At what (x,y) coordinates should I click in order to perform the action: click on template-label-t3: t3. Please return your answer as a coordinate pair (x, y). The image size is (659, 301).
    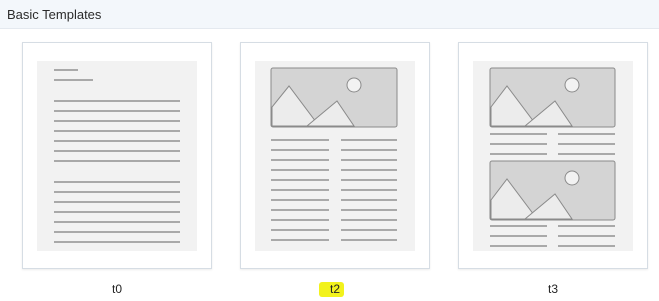
    Looking at the image, I should click on (553, 289).